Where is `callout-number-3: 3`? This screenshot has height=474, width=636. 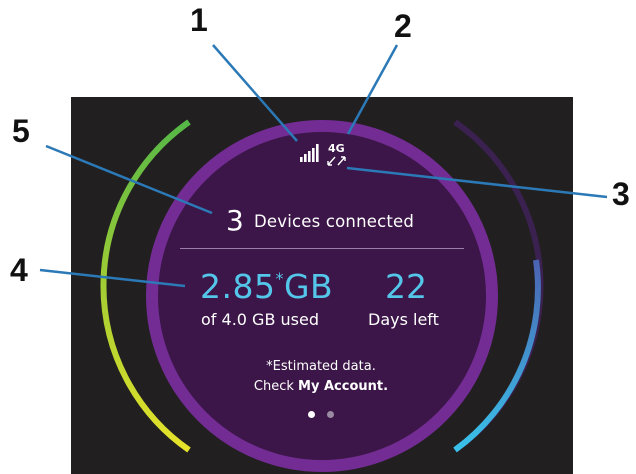 callout-number-3: 3 is located at coordinates (621, 194).